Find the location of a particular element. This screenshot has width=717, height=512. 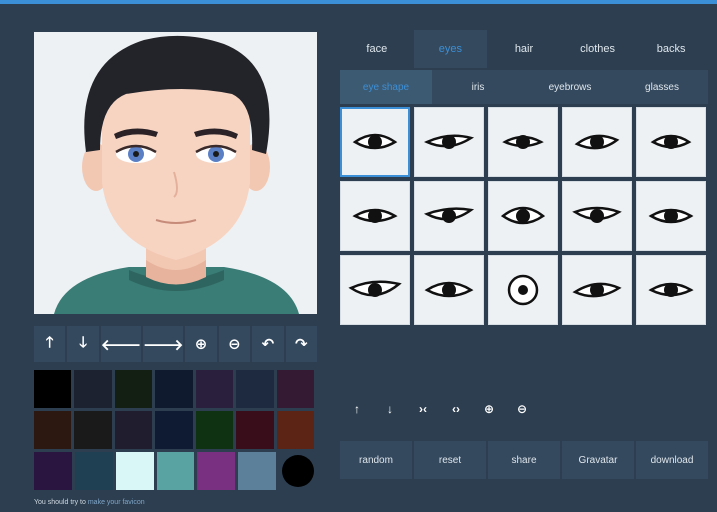

tab-hair: hair is located at coordinates (524, 49).